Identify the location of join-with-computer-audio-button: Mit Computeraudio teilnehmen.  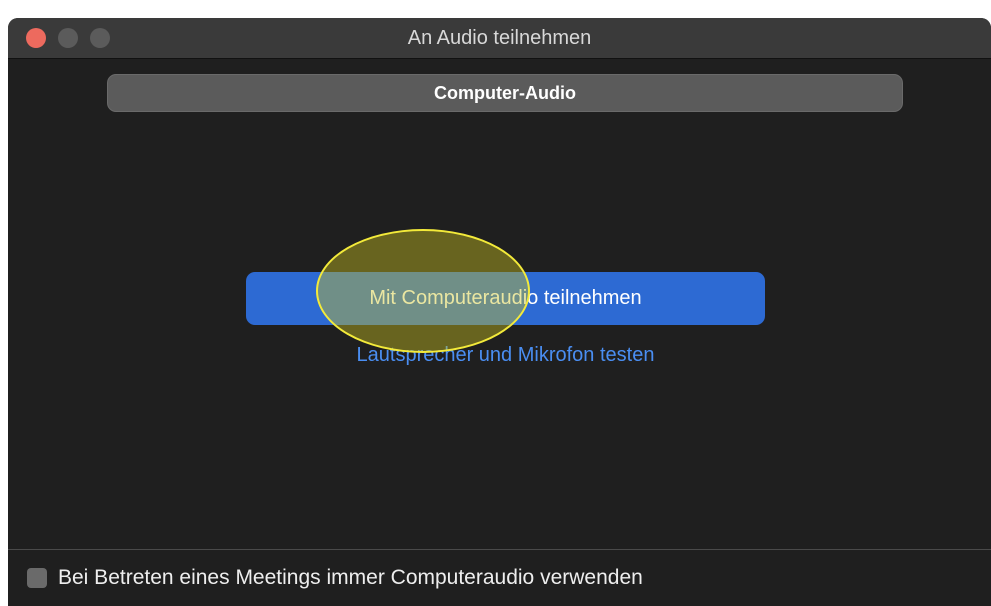
(505, 298).